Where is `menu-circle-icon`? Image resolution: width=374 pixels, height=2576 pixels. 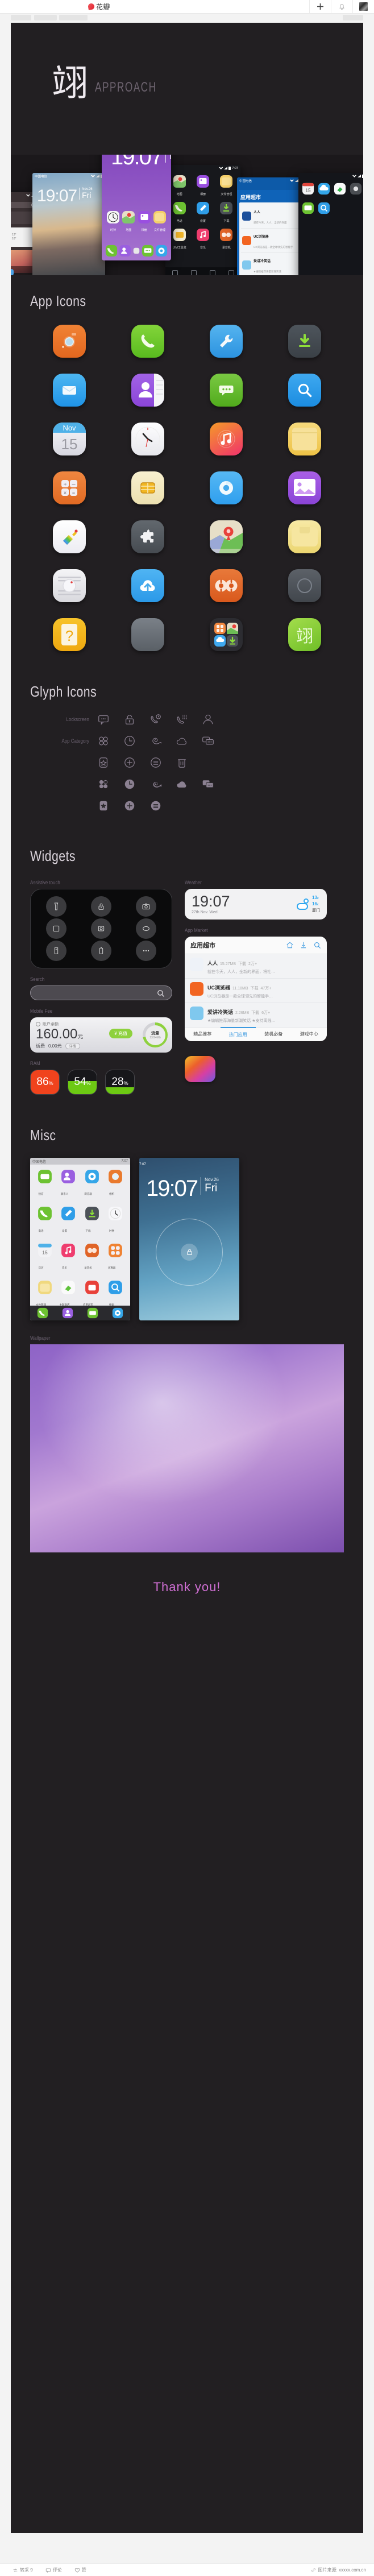 menu-circle-icon is located at coordinates (155, 762).